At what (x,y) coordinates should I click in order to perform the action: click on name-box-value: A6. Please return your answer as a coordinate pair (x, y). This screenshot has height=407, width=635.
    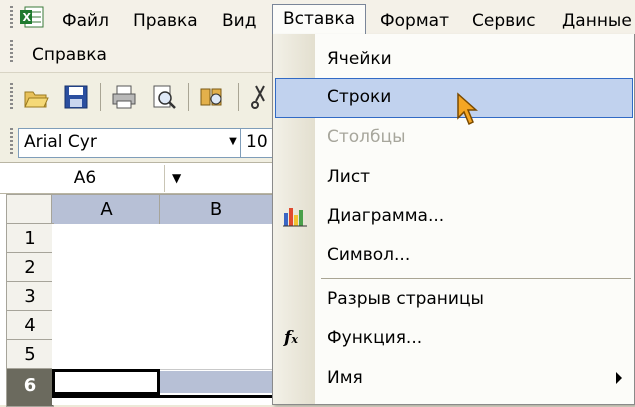
    Looking at the image, I should click on (85, 178).